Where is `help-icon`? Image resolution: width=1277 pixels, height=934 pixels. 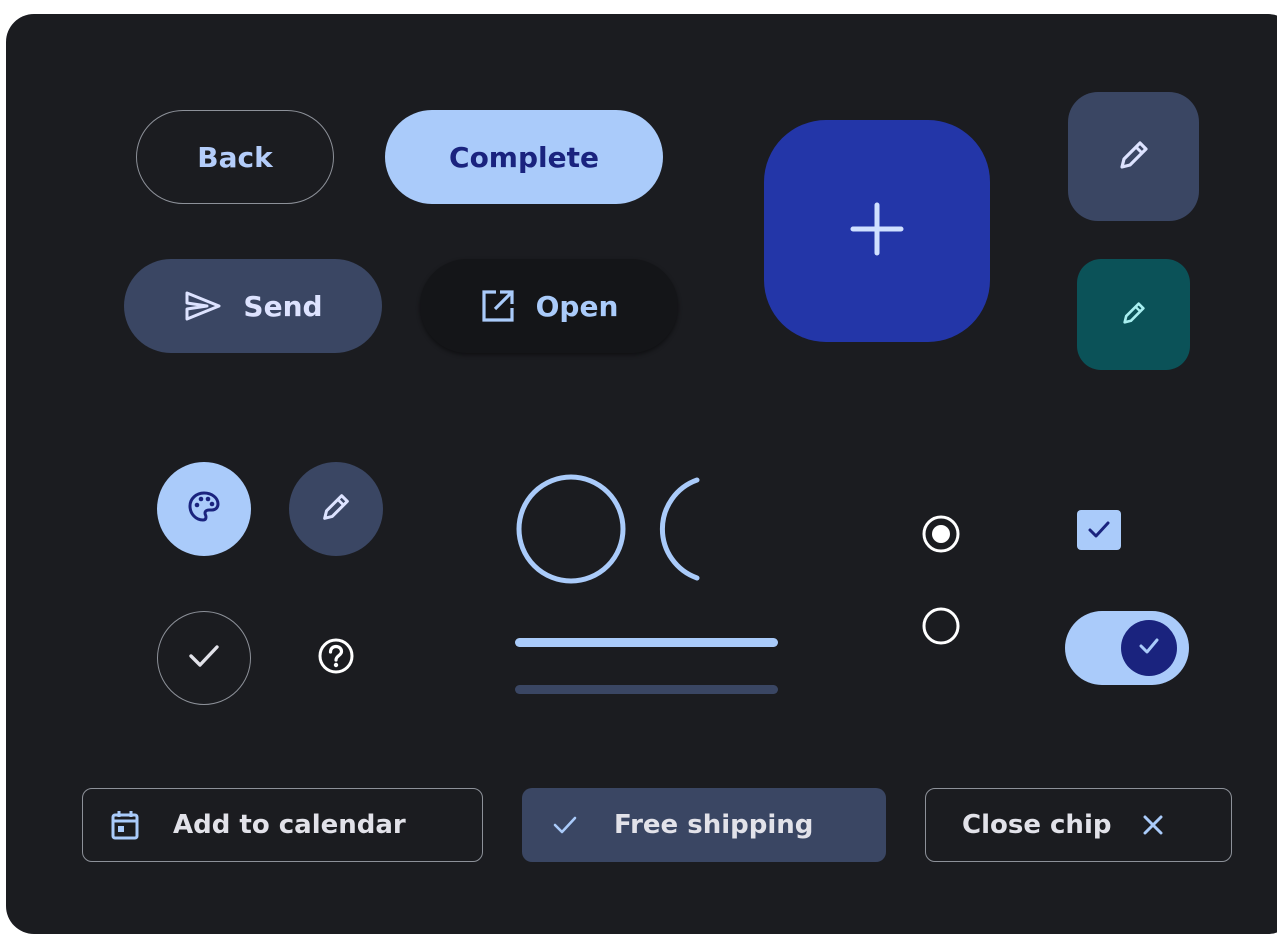 help-icon is located at coordinates (336, 658).